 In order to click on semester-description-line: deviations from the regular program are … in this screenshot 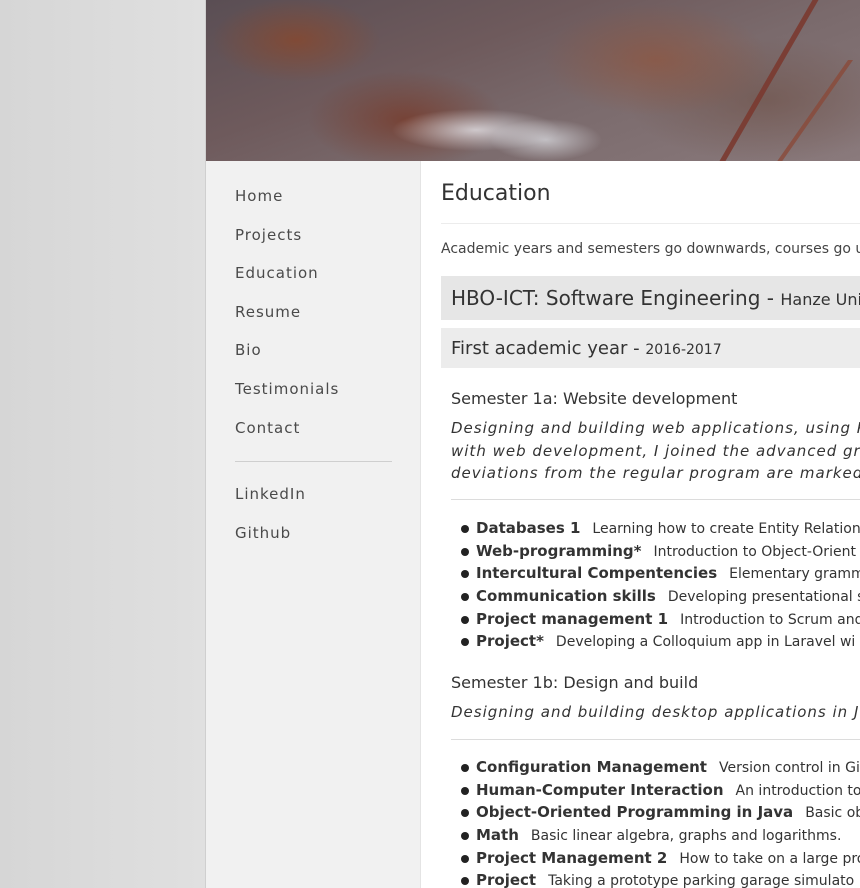, I will do `click(655, 473)`.